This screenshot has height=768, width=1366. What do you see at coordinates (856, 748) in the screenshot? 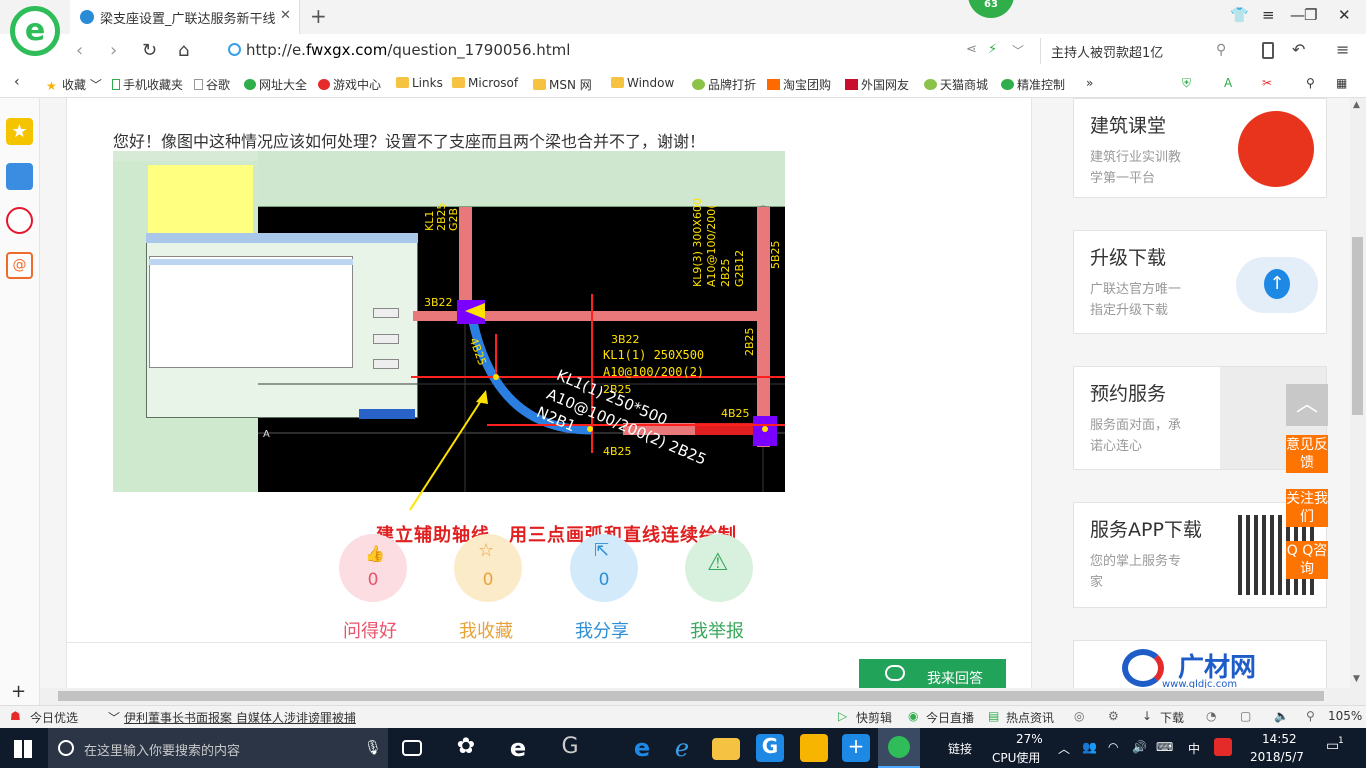
I see `add-app-icon: +` at bounding box center [856, 748].